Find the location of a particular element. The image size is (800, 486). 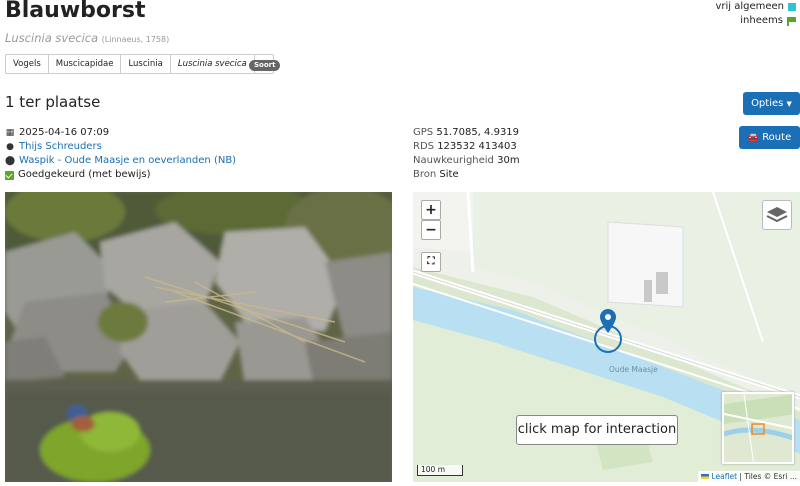

authority: (Linnaeus, 1758) is located at coordinates (135, 39).